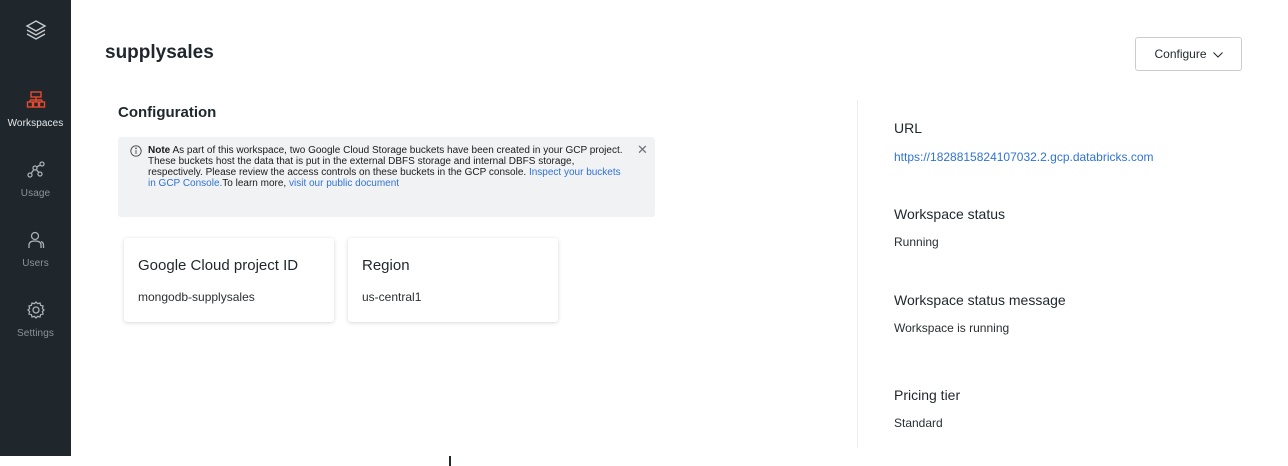 The image size is (1288, 466). Describe the element at coordinates (36, 100) in the screenshot. I see `workspaces-icon` at that location.